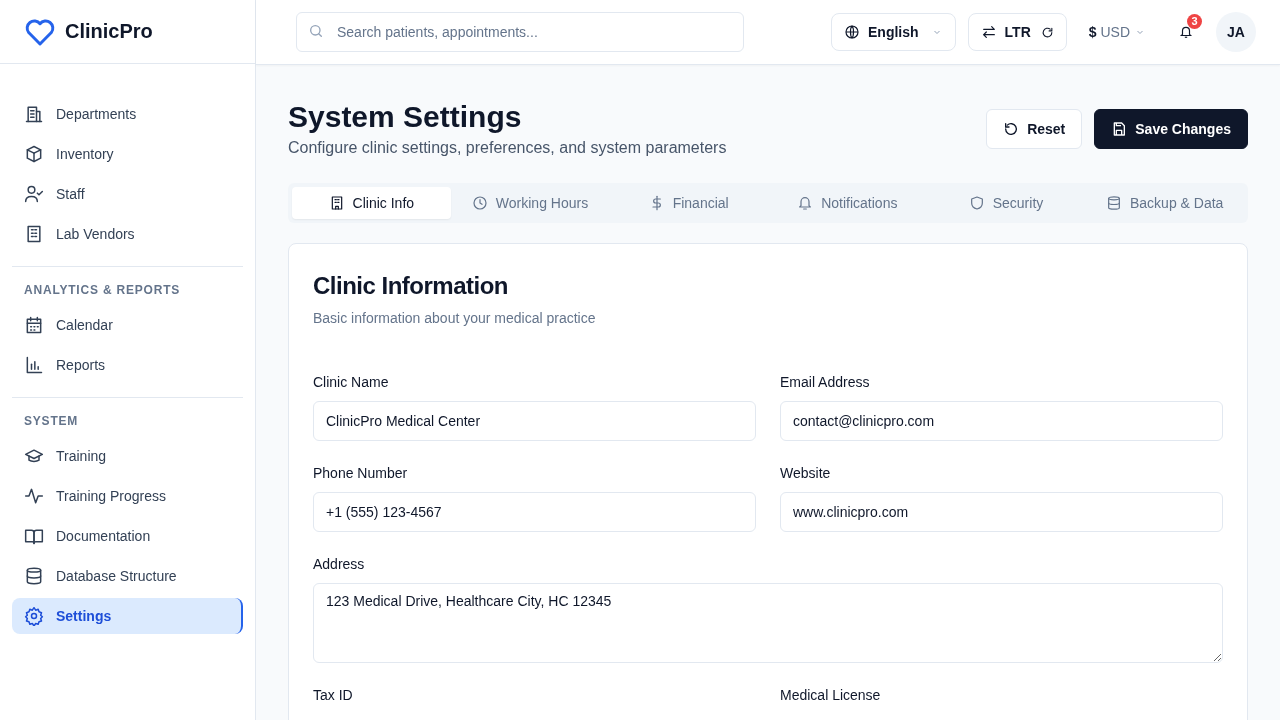 The width and height of the screenshot is (1280, 720). Describe the element at coordinates (127, 114) in the screenshot. I see `sidebar-item: Departments` at that location.